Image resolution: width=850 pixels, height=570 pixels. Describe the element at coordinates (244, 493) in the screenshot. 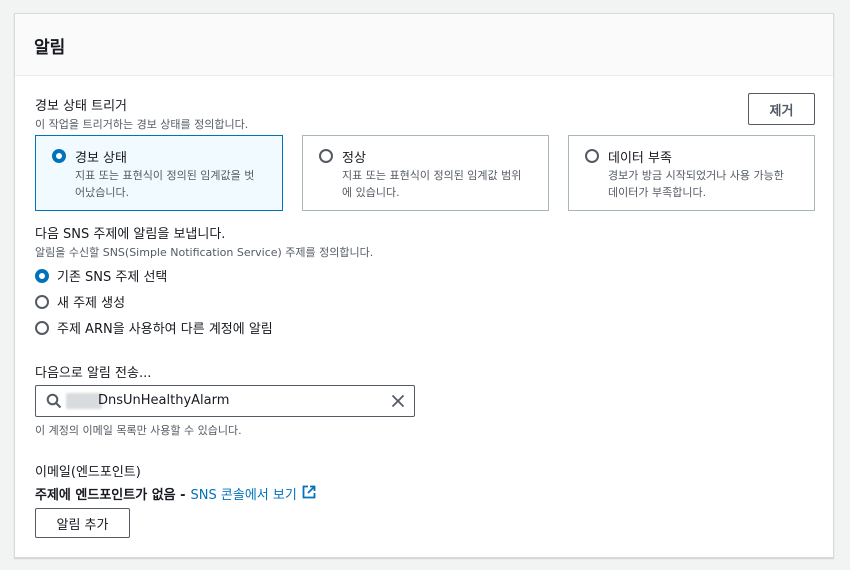

I see `sns-console-link: SNS 콘솔에서 보기` at that location.